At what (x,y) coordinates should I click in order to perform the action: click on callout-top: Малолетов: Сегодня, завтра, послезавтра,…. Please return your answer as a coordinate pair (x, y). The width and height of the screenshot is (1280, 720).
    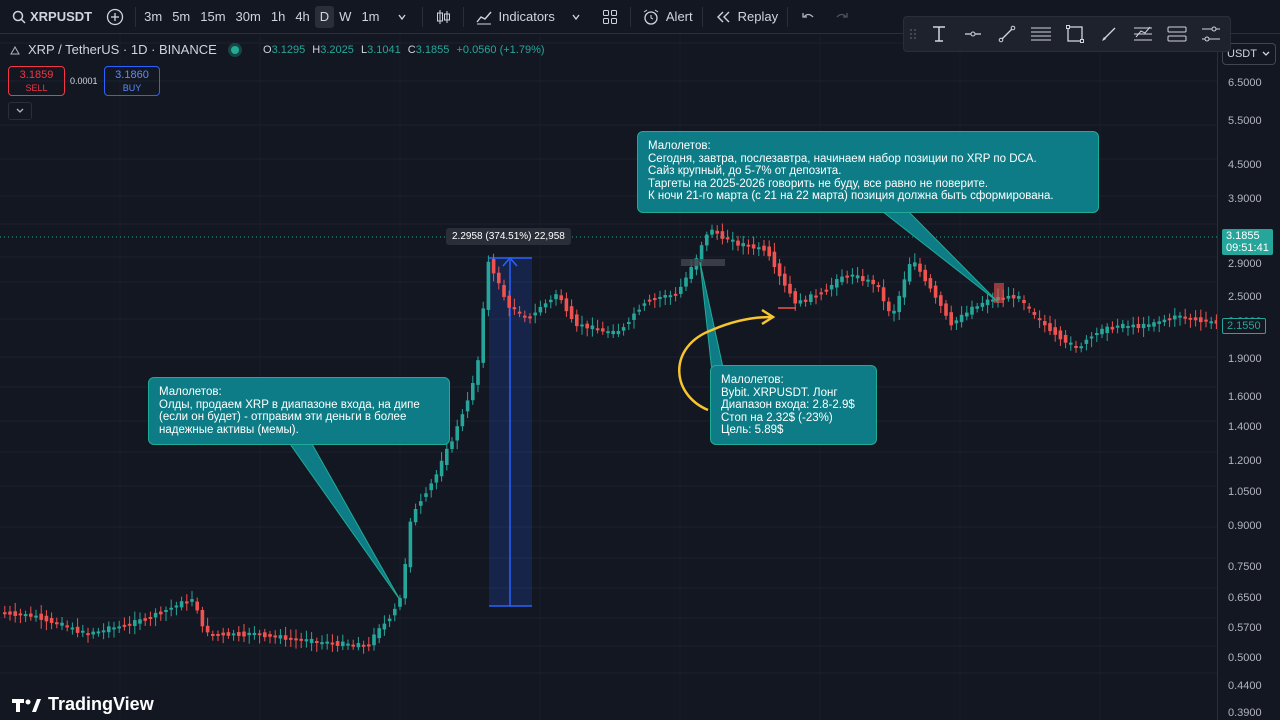
    Looking at the image, I should click on (868, 172).